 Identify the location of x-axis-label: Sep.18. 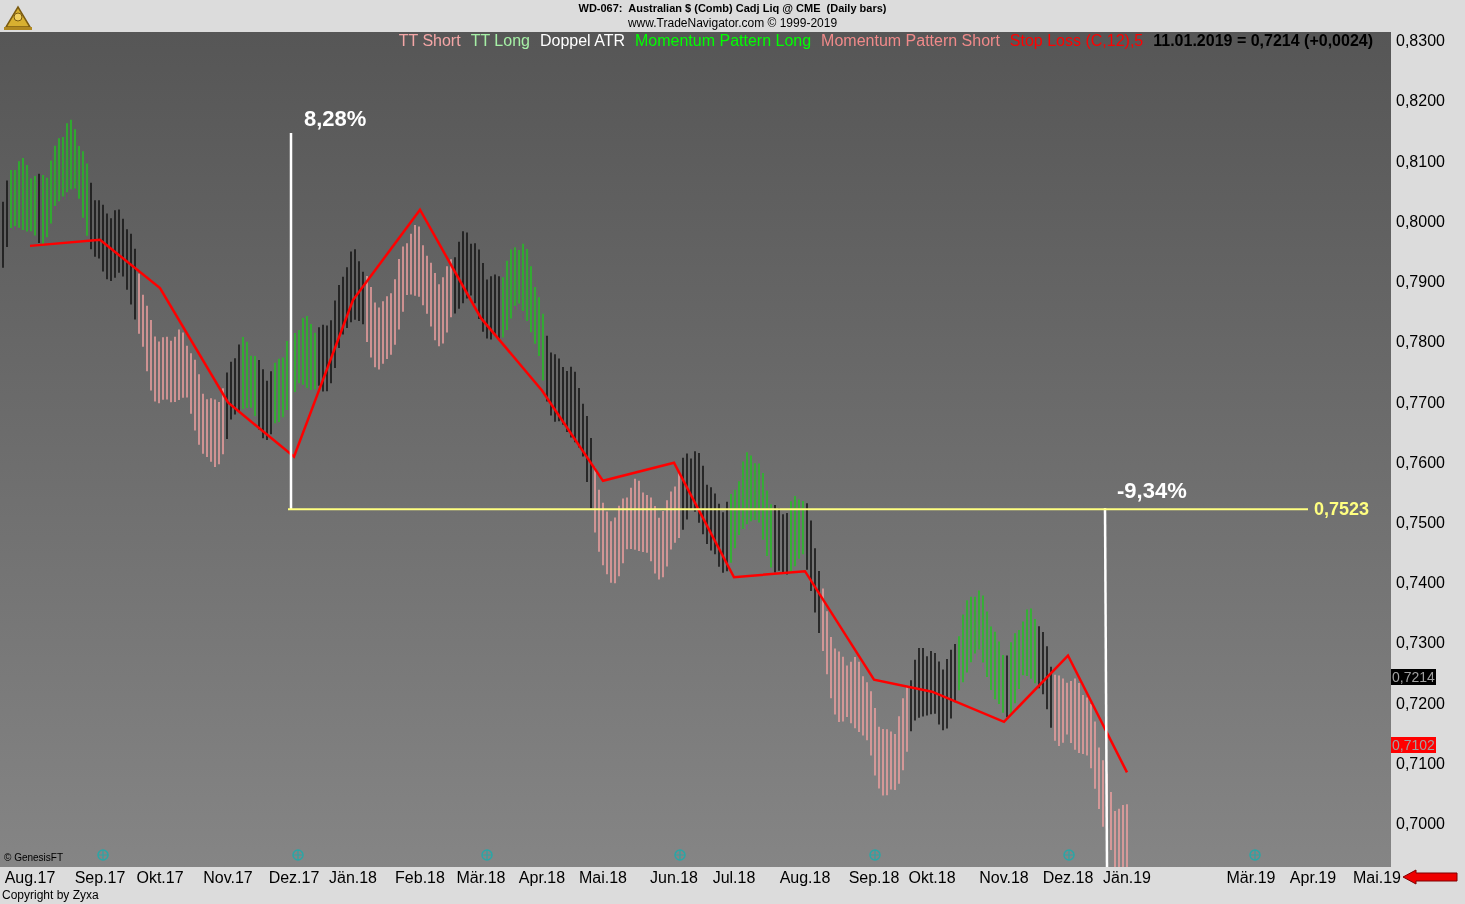
(874, 877).